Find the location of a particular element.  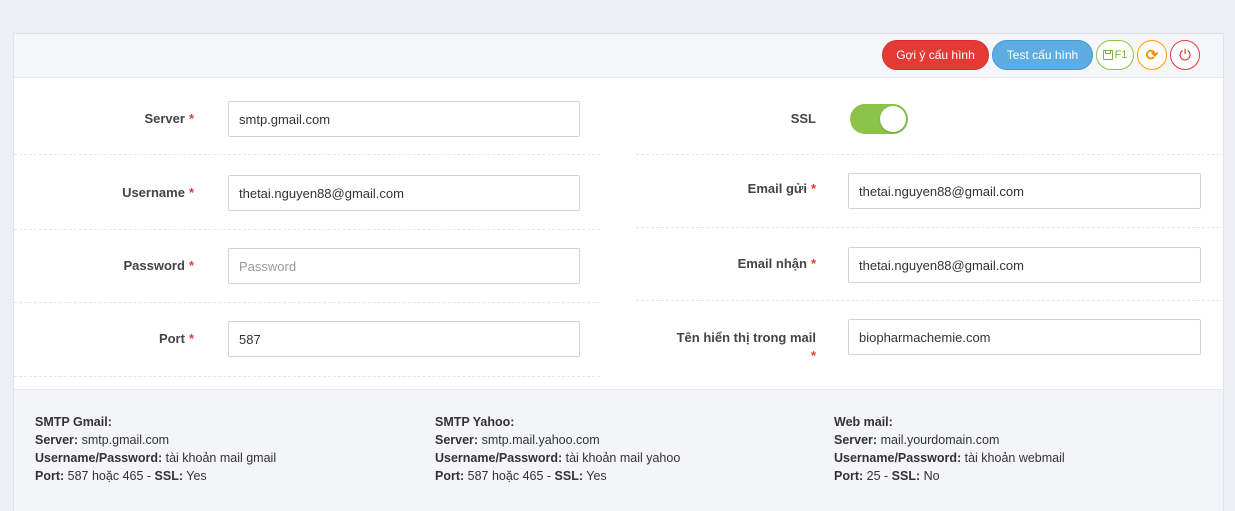

display-name-label: Tên hiển thị trong mail * is located at coordinates (746, 346).